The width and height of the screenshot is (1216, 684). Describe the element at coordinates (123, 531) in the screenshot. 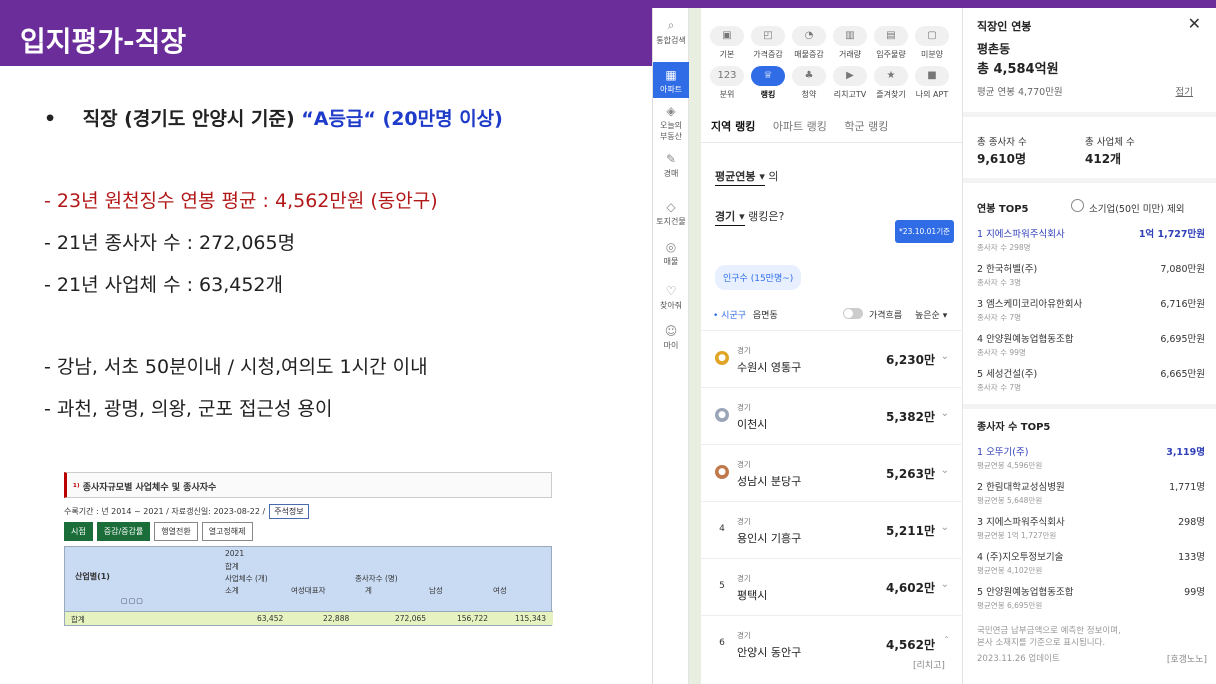

I see `change-rate-button: 증감/증감률` at that location.